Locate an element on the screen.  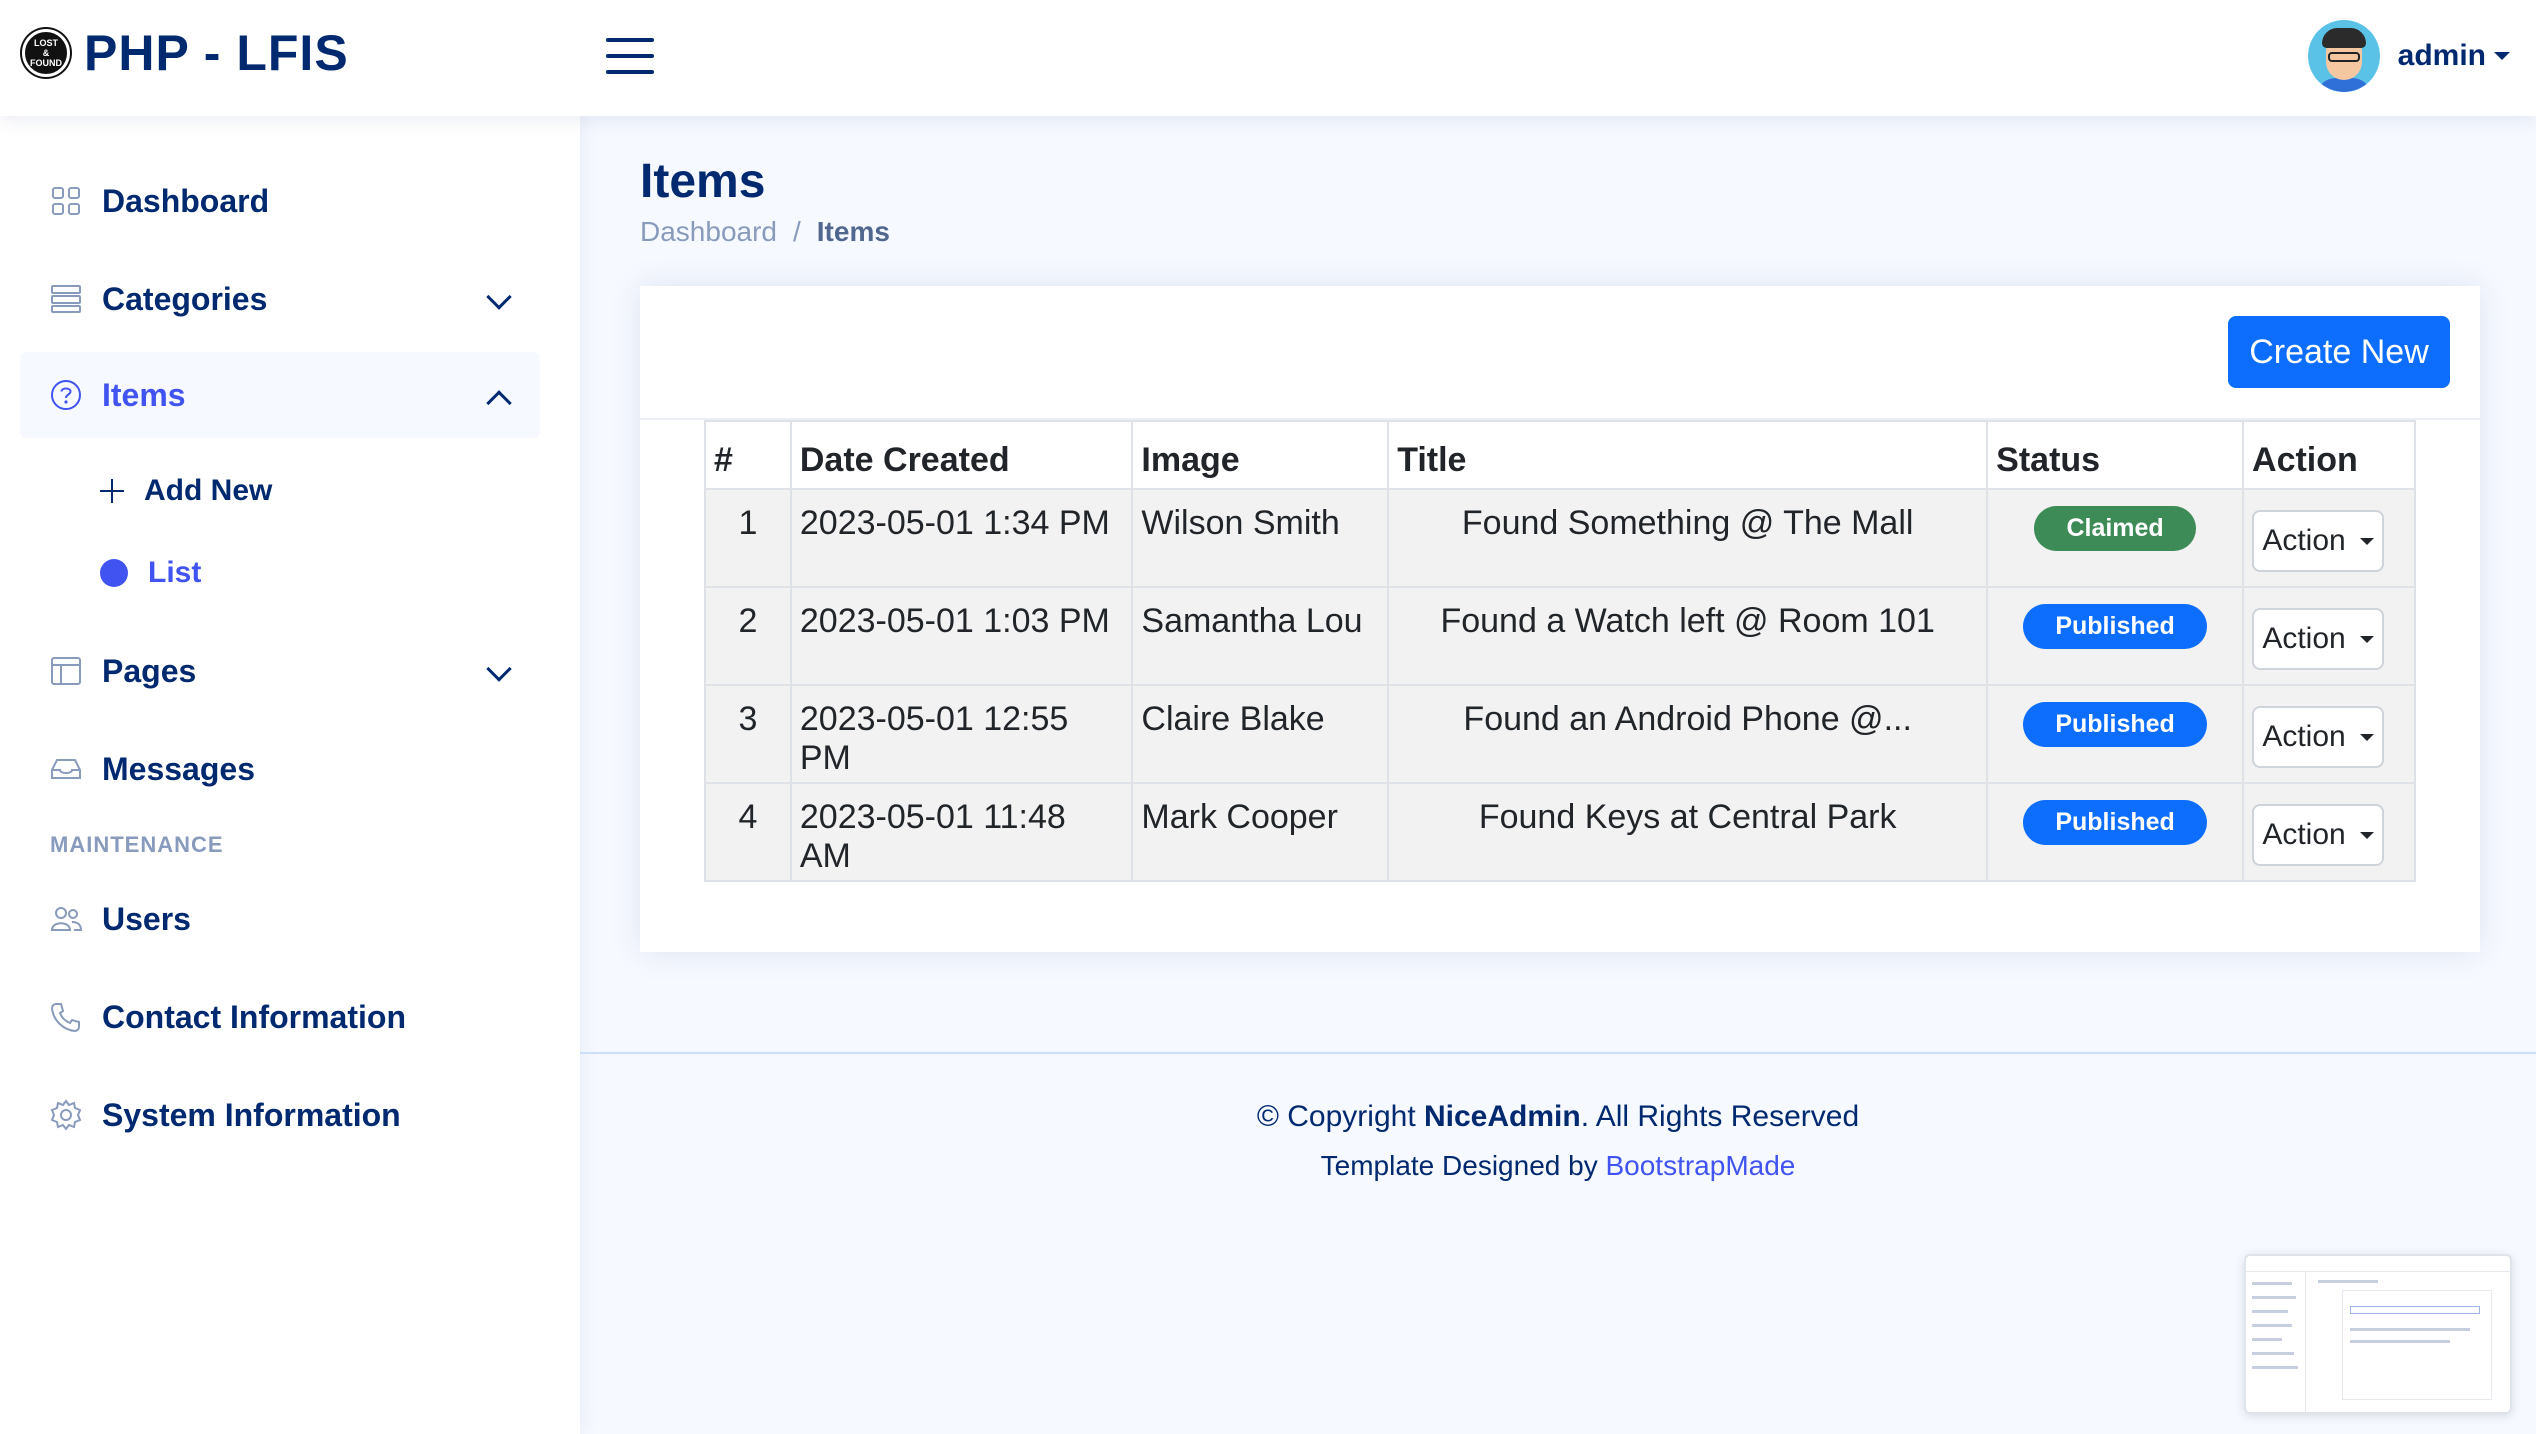
row-number: 4 is located at coordinates (748, 832).